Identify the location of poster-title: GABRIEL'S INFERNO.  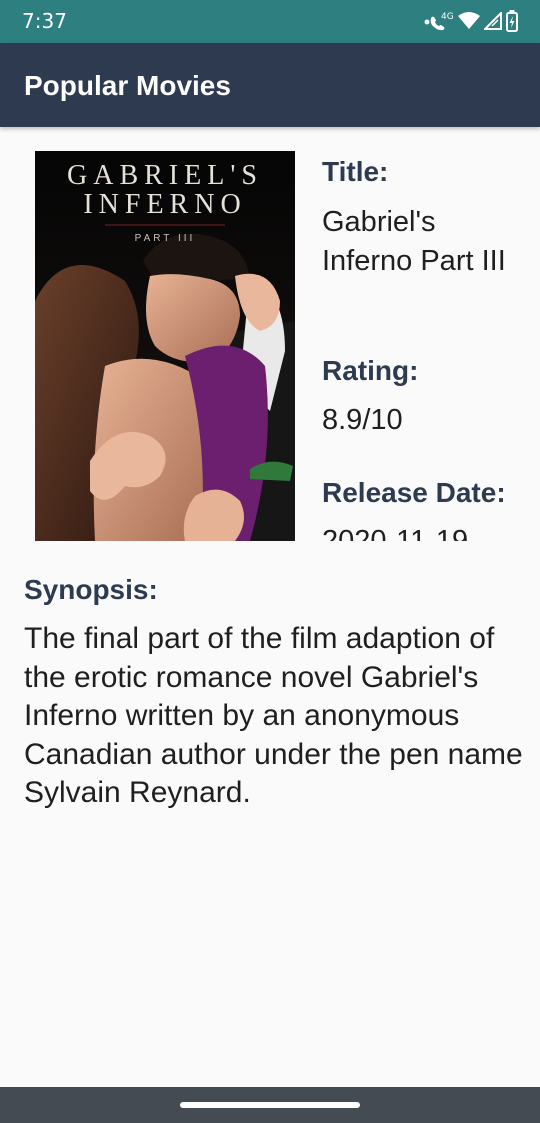
(165, 190).